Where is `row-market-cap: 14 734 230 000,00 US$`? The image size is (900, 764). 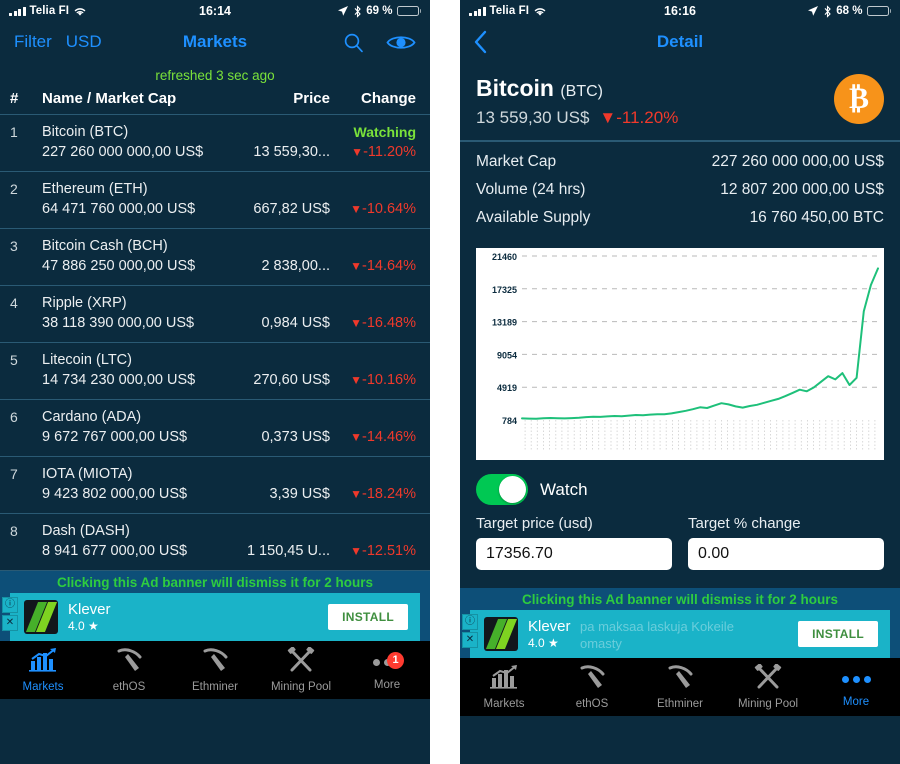 row-market-cap: 14 734 230 000,00 US$ is located at coordinates (119, 380).